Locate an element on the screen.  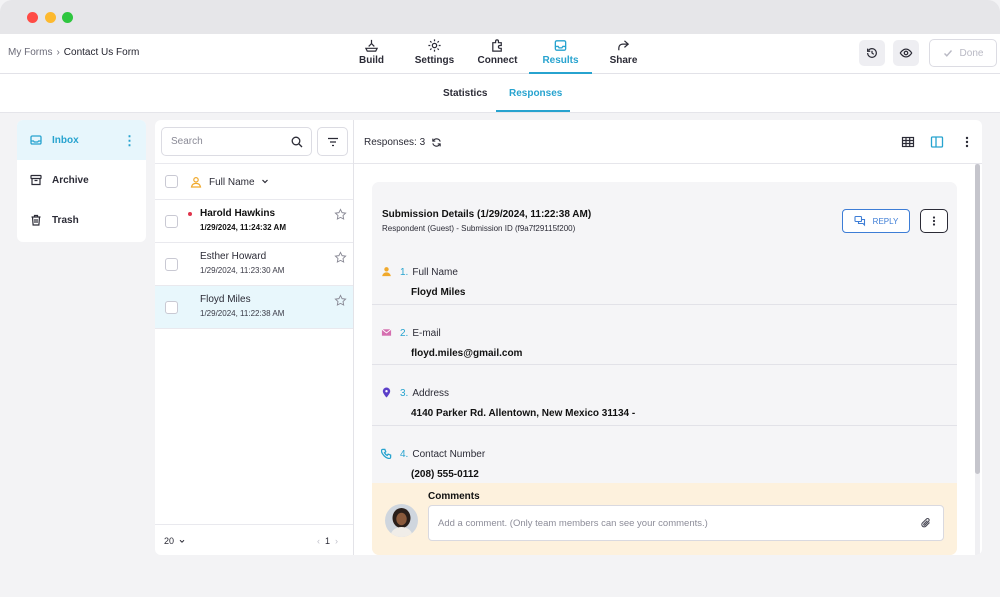
search-input: Search is located at coordinates (236, 141).